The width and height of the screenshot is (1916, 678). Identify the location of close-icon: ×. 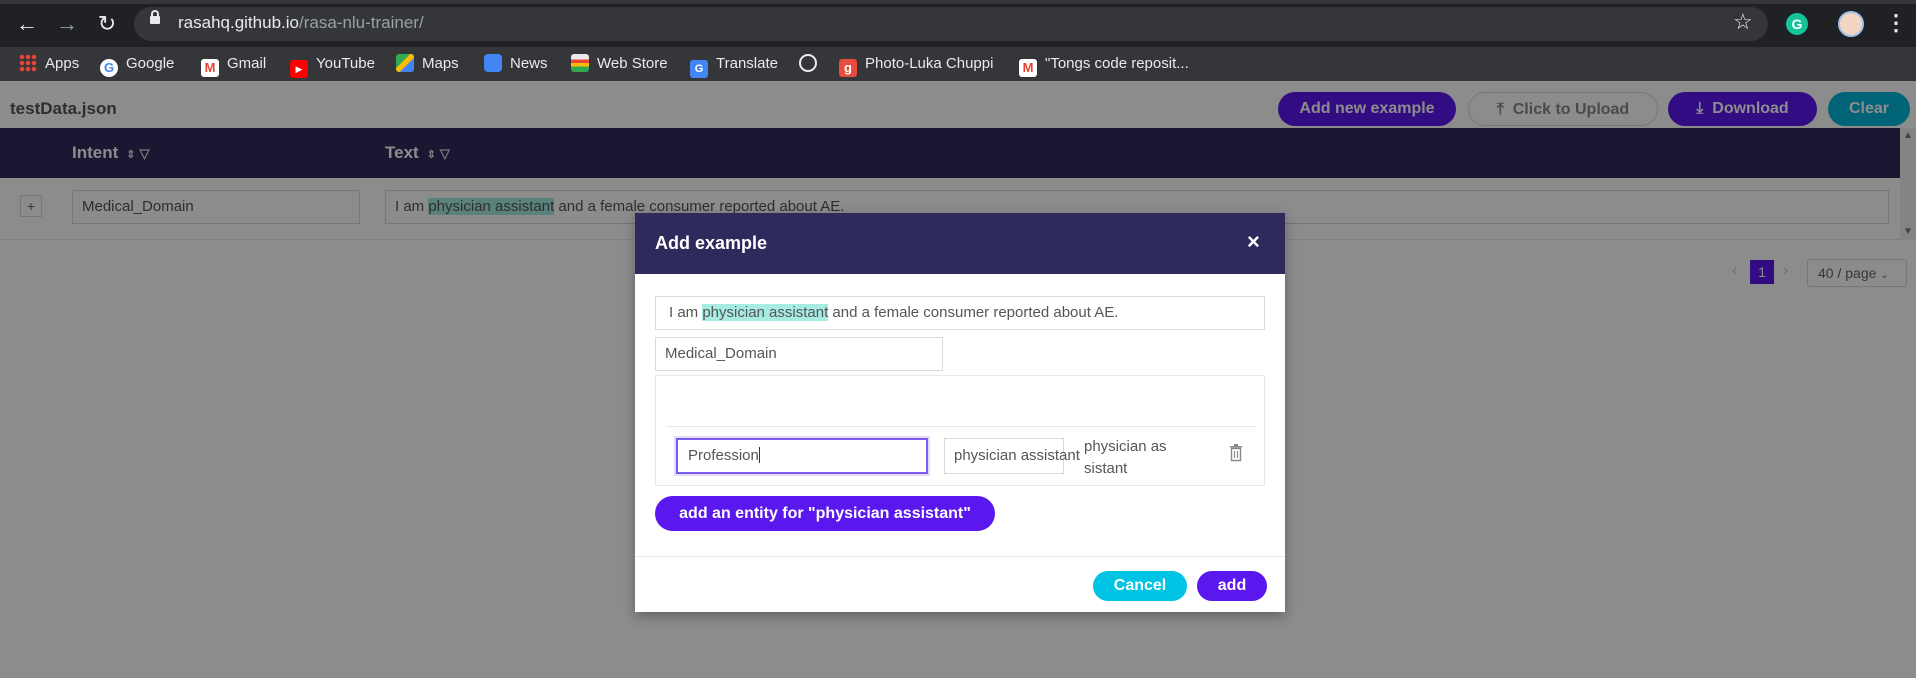
(1253, 242).